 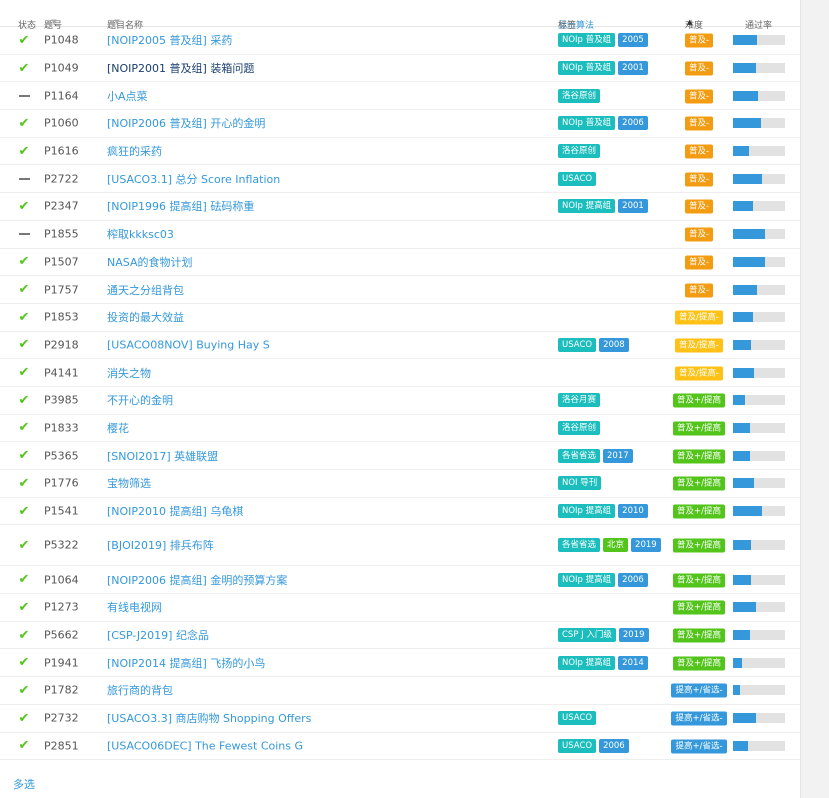 What do you see at coordinates (61, 690) in the screenshot?
I see `problem-id: P1782` at bounding box center [61, 690].